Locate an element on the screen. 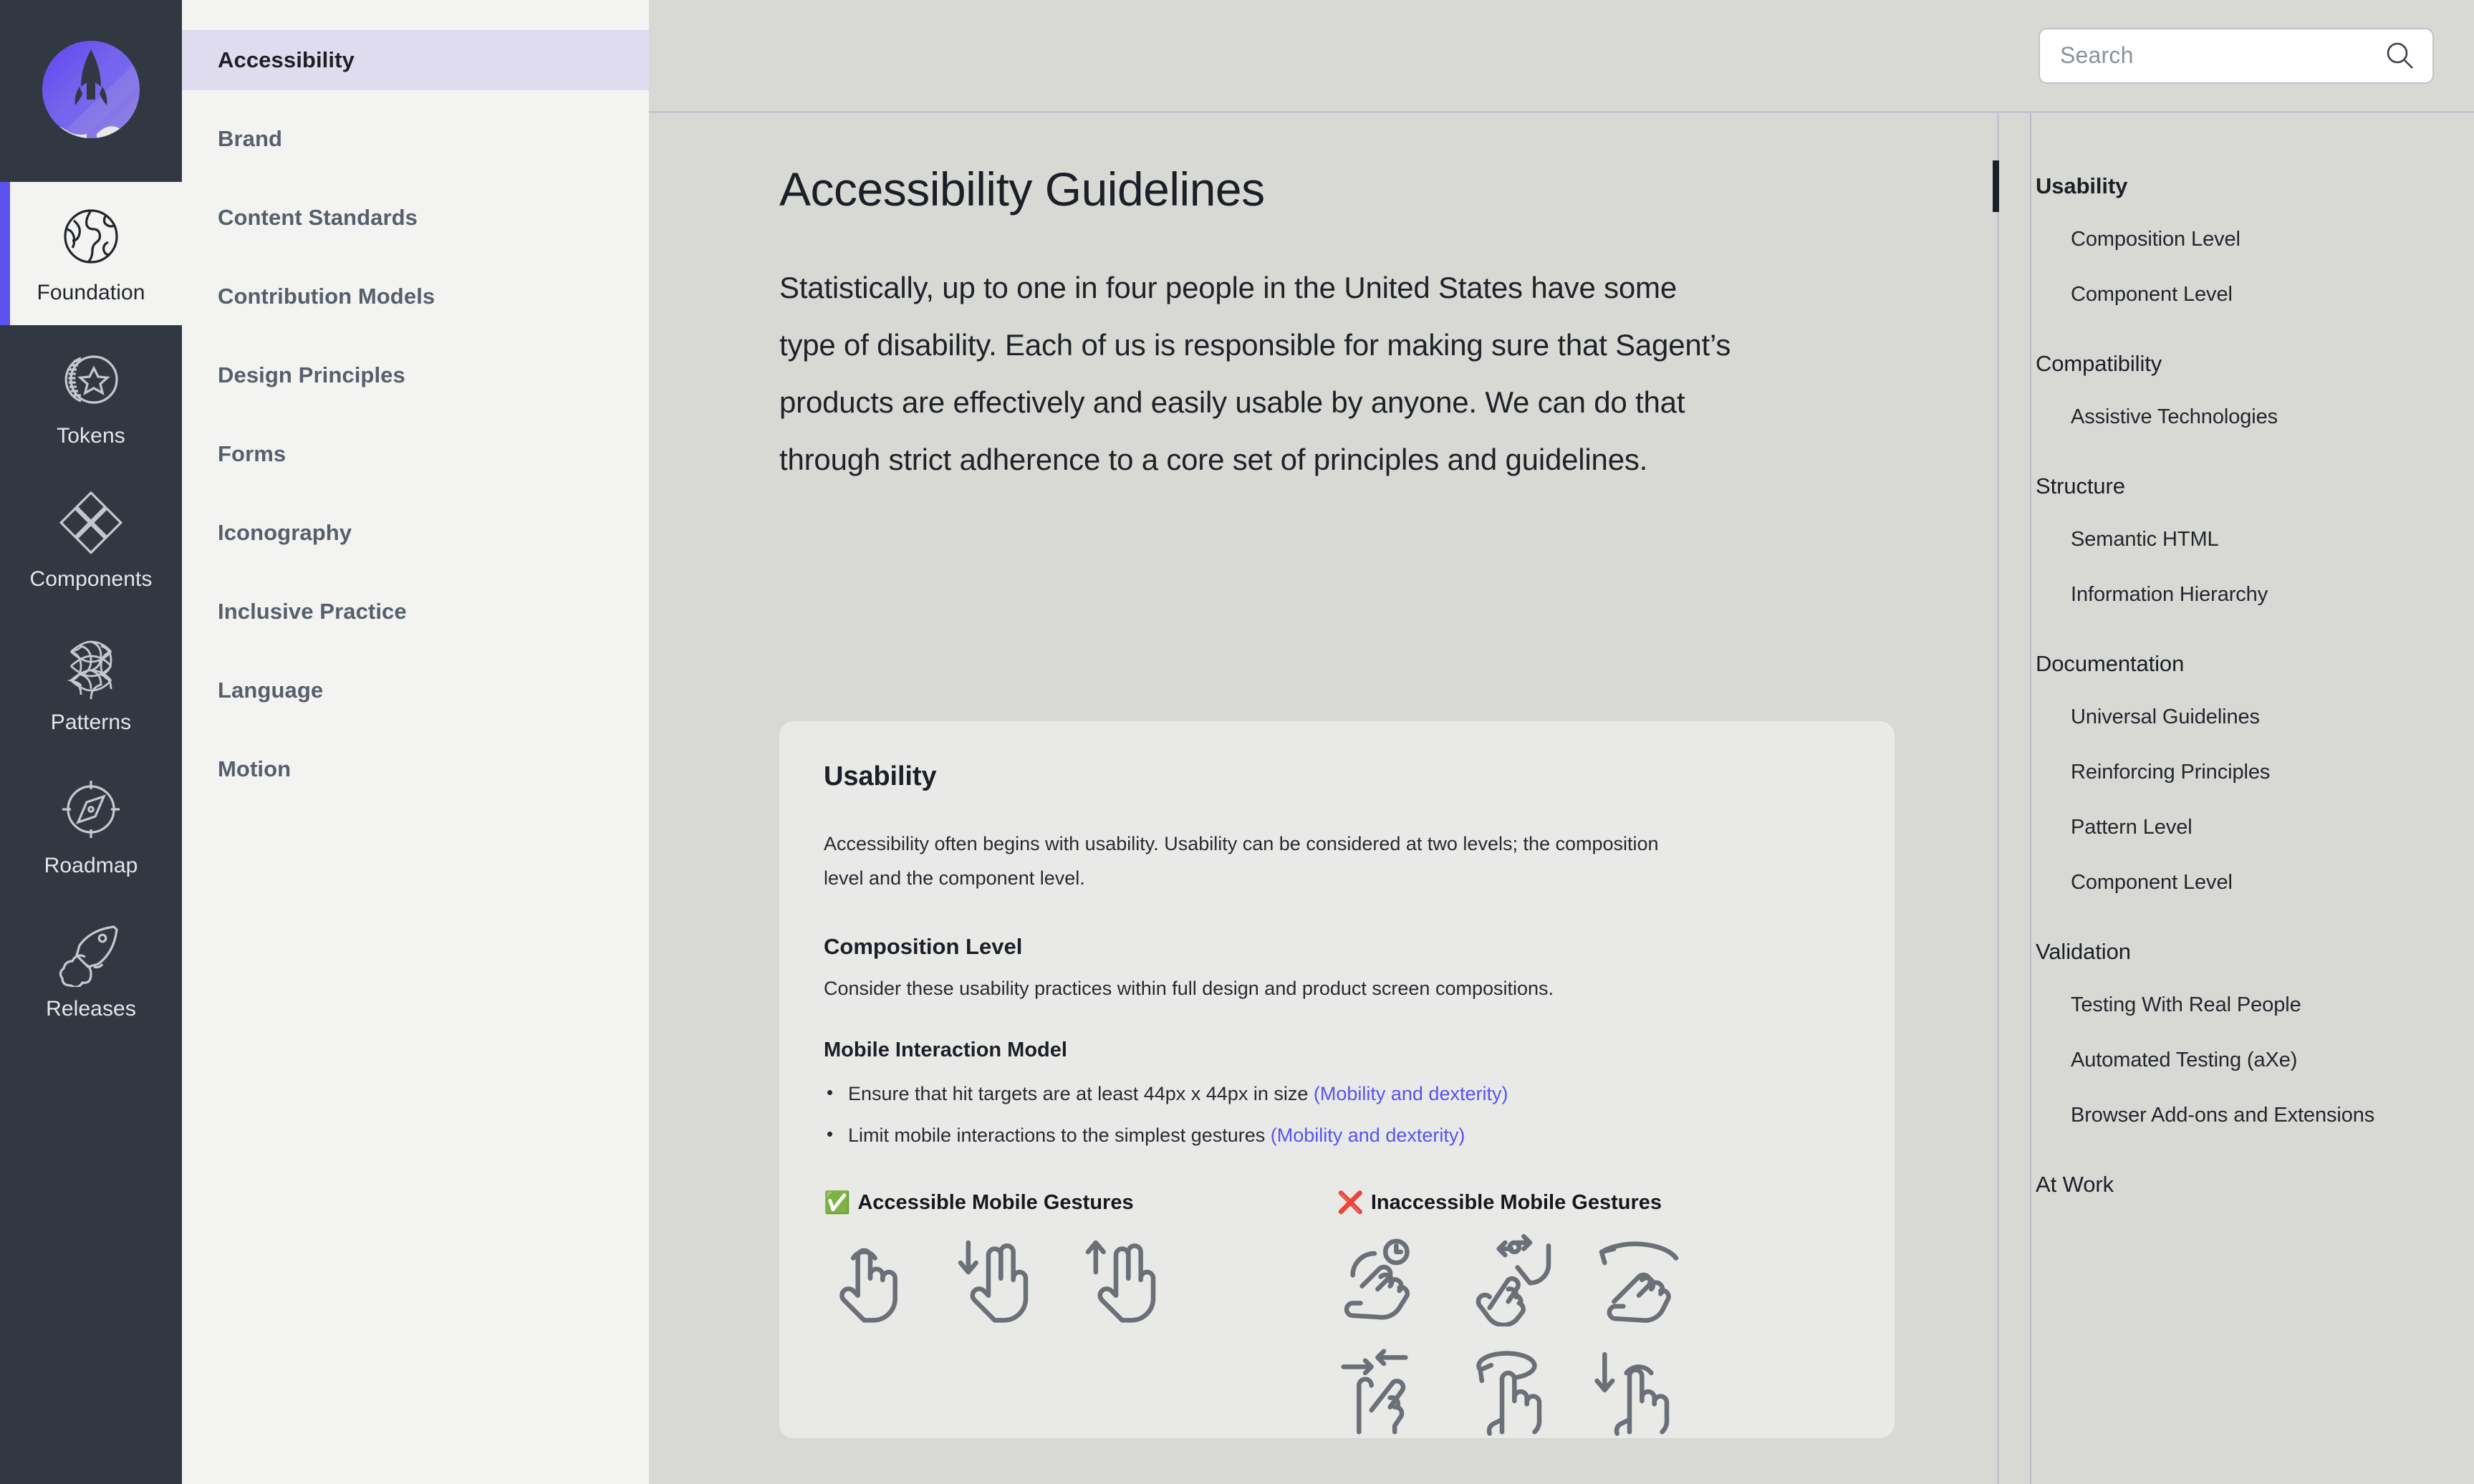 The width and height of the screenshot is (2474, 1484). subnav-item-contribution-models: Contribution Models is located at coordinates (415, 296).